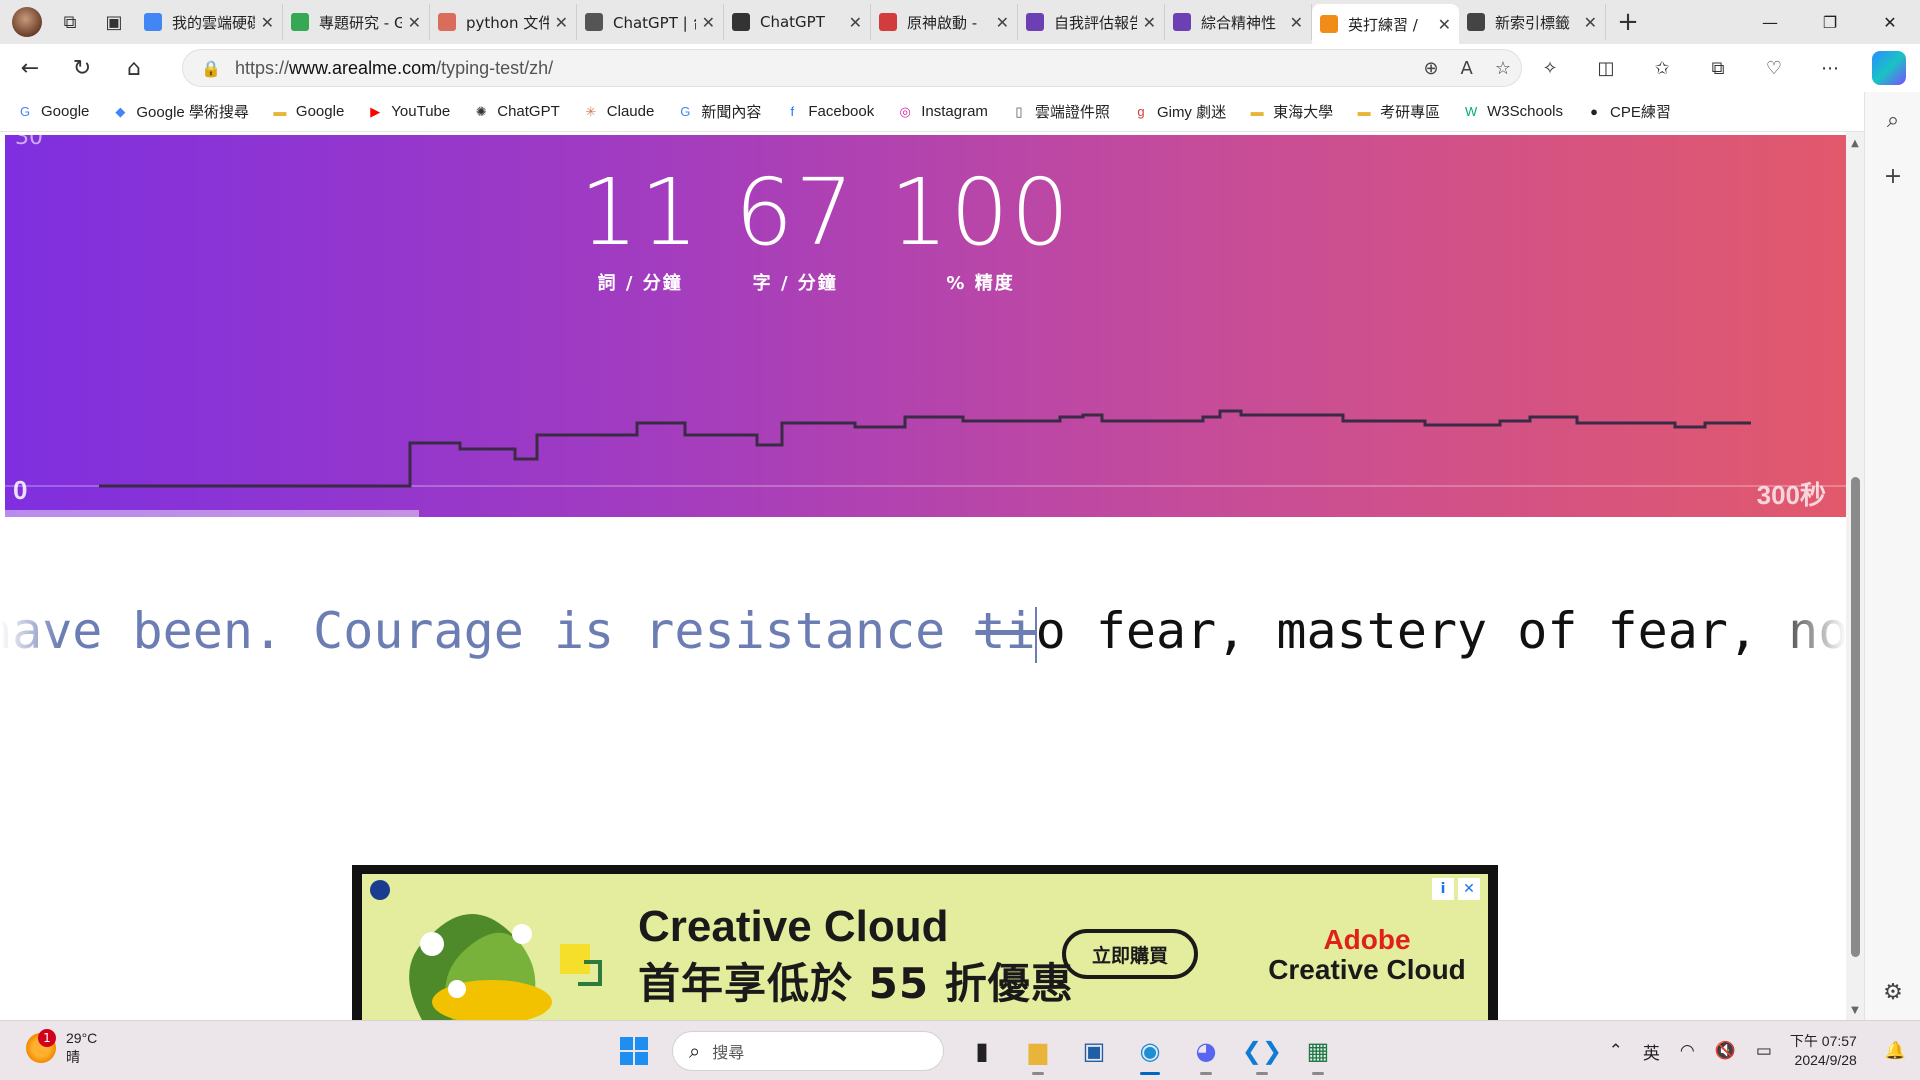  I want to click on page-scrollbar: ▲ ▼, so click(1855, 576).